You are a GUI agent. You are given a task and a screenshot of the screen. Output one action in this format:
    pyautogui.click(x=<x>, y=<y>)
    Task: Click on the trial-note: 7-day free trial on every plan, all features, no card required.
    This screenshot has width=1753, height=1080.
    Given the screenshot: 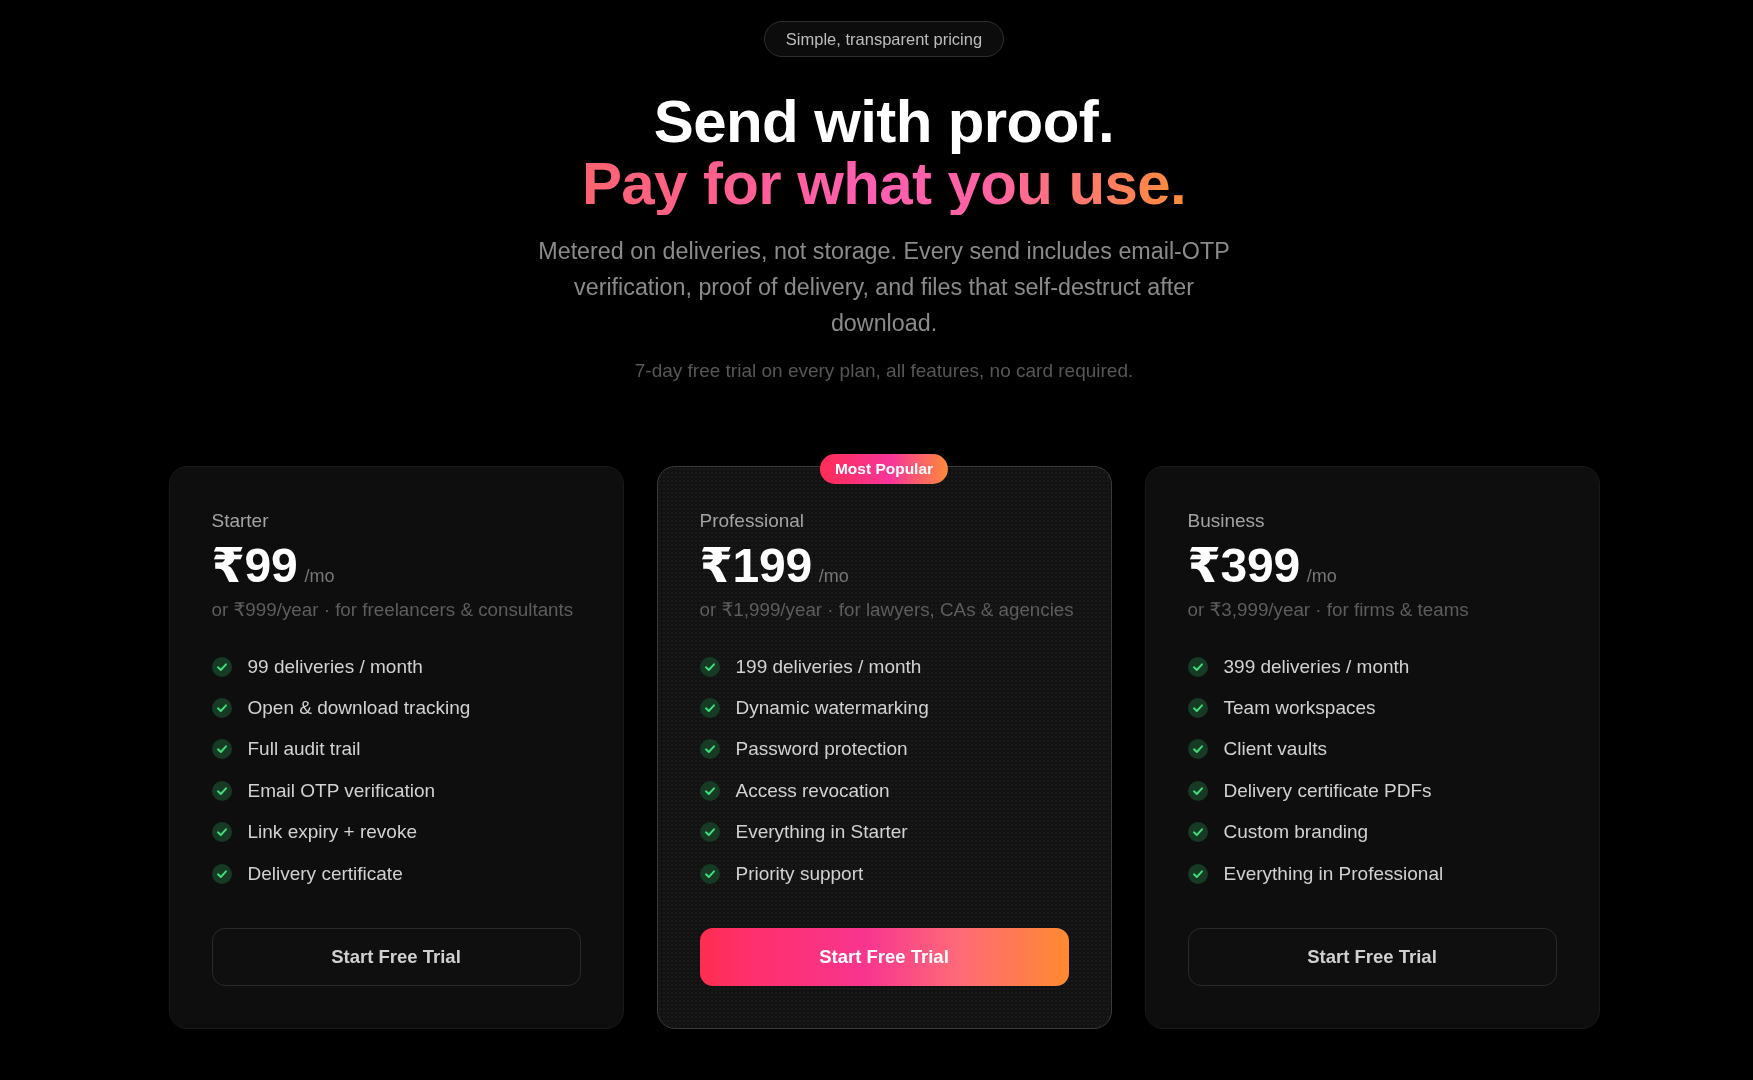 What is the action you would take?
    pyautogui.click(x=884, y=371)
    